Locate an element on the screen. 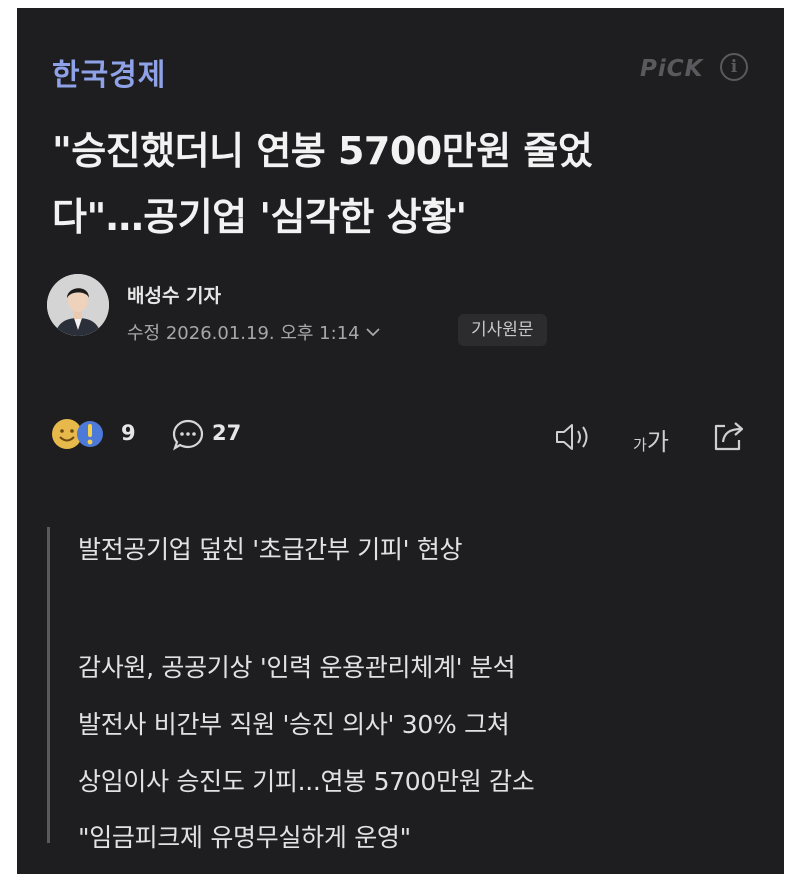  summary-line: 감사원, 공공기상 '인력 운용관리체계' 분석 is located at coordinates (297, 667).